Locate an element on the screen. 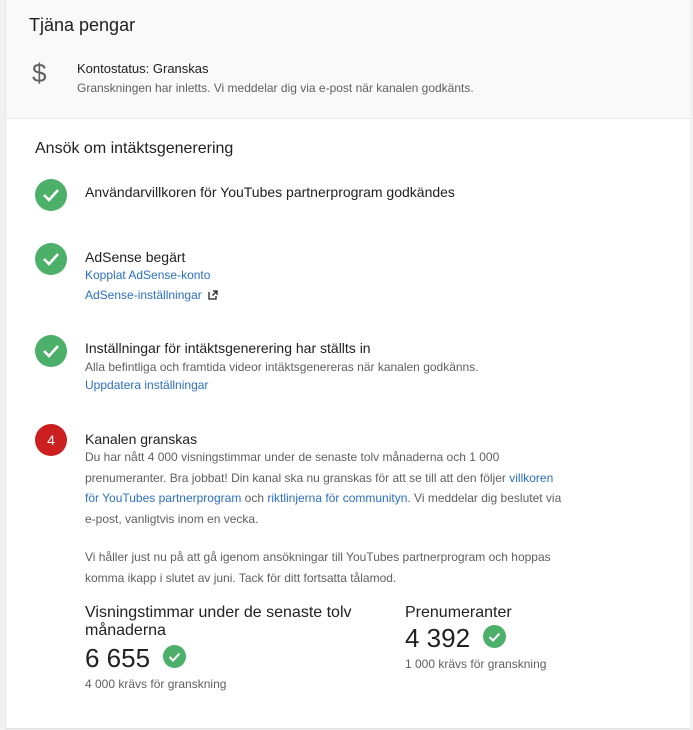 The width and height of the screenshot is (693, 730). review-text-part: och is located at coordinates (254, 498).